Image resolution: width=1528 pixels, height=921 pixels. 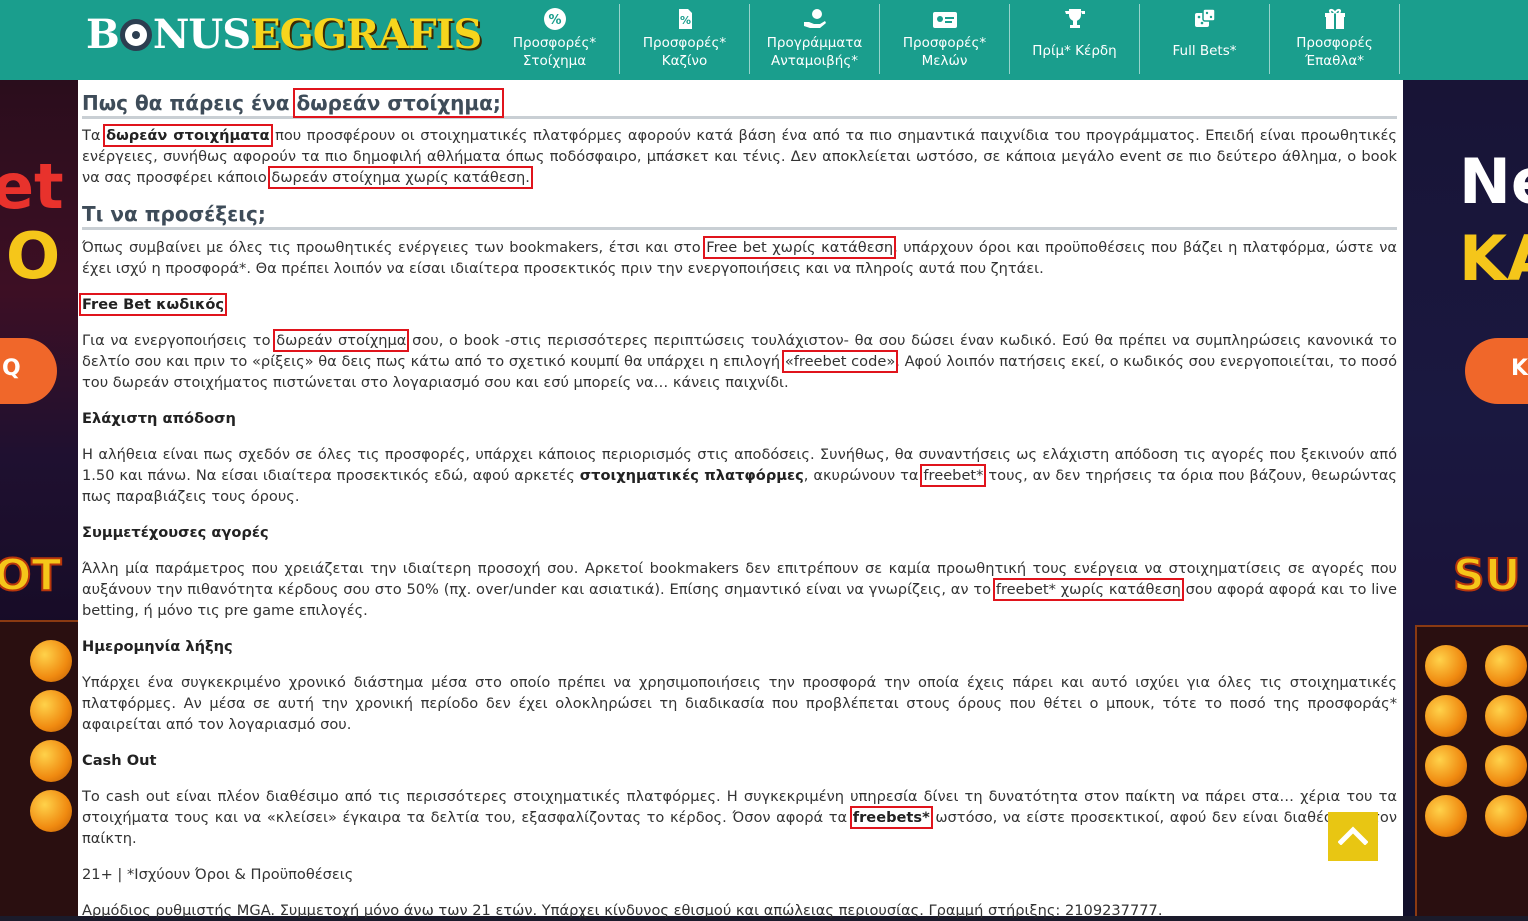 I want to click on logo-text-eggrafis: EGGRAFIS, so click(x=366, y=34).